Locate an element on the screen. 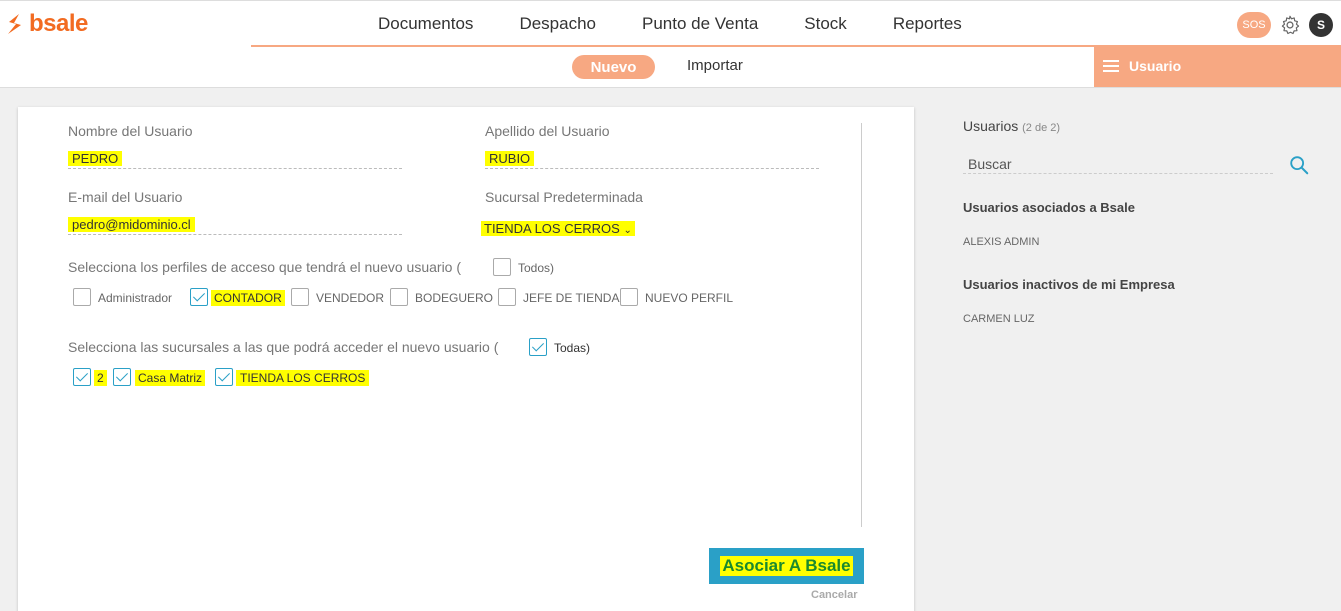 The width and height of the screenshot is (1341, 611). bsale-logo: bsale is located at coordinates (46, 24).